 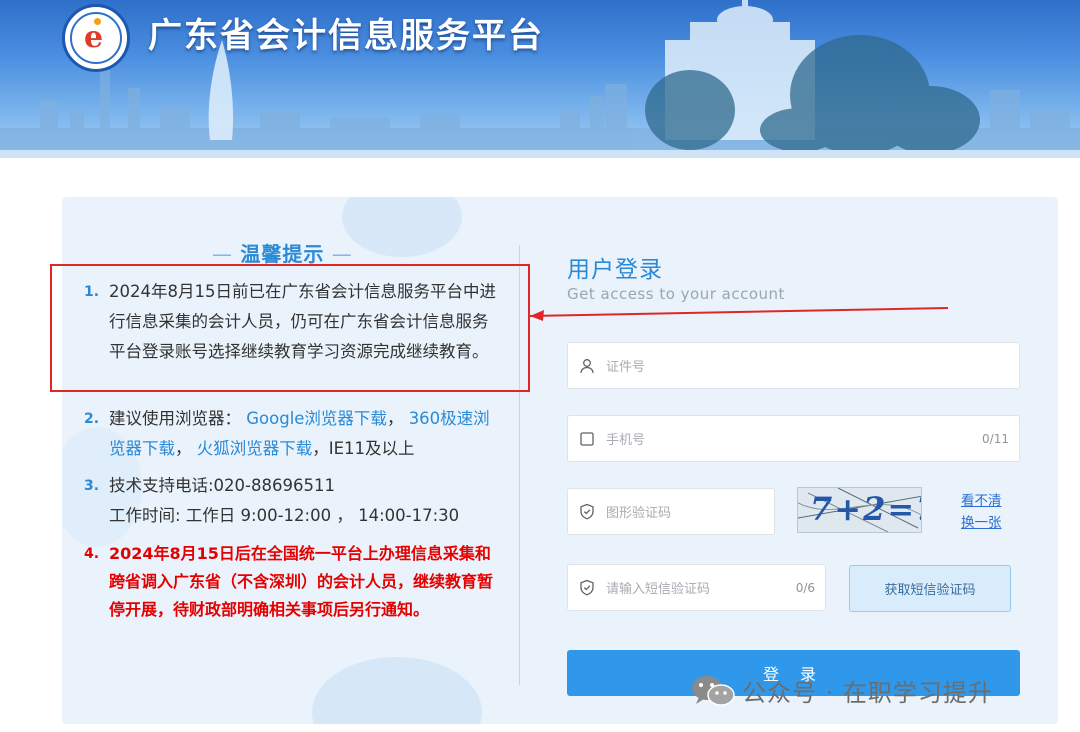 I want to click on refresh-captcha-line1: 看不清, so click(x=981, y=501).